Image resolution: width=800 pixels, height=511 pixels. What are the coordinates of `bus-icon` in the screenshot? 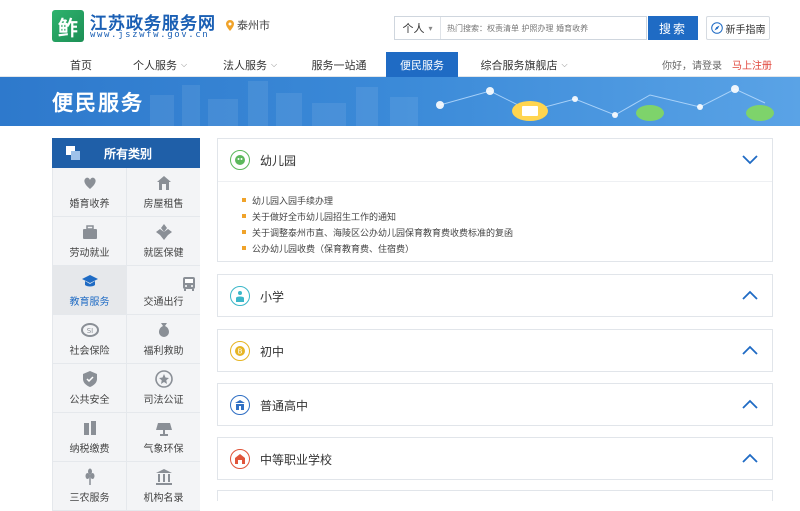 It's located at (189, 284).